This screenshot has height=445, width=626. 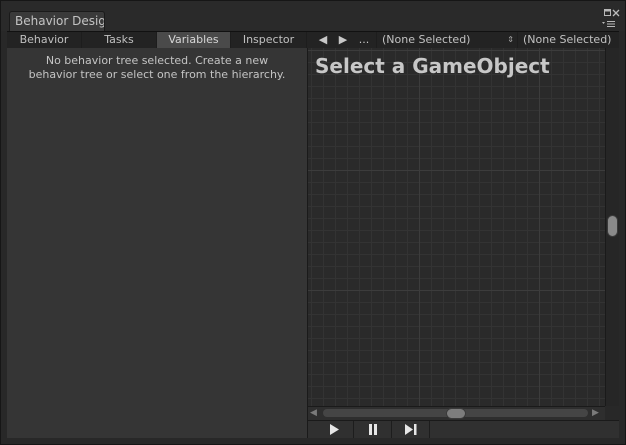 What do you see at coordinates (313, 413) in the screenshot?
I see `scroll-left-icon: ◀` at bounding box center [313, 413].